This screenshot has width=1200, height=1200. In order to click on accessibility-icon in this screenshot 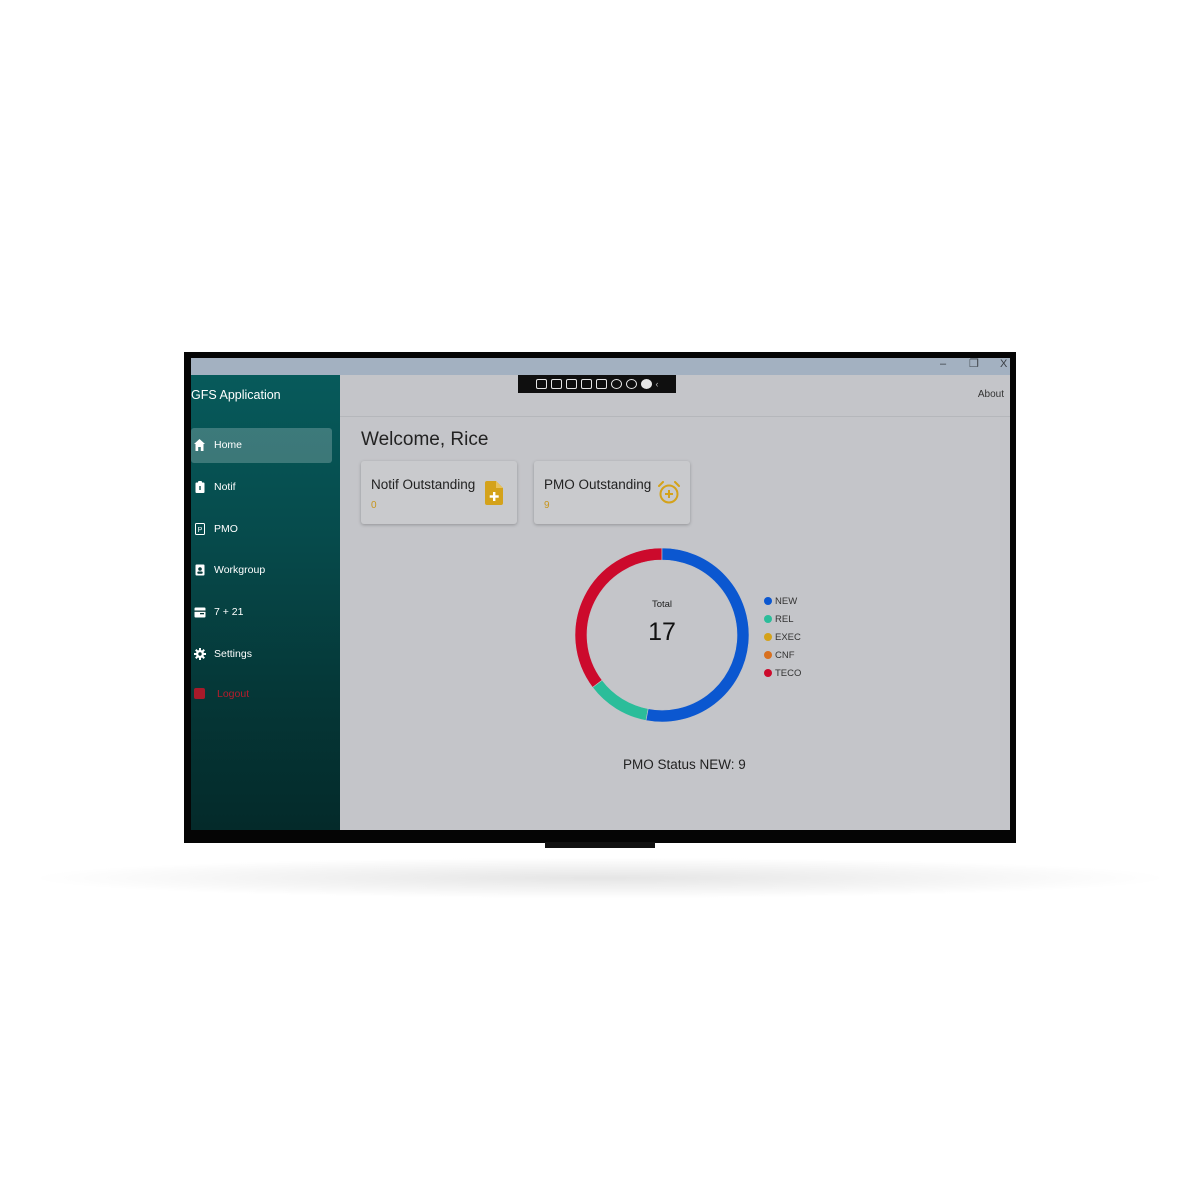, I will do `click(616, 384)`.